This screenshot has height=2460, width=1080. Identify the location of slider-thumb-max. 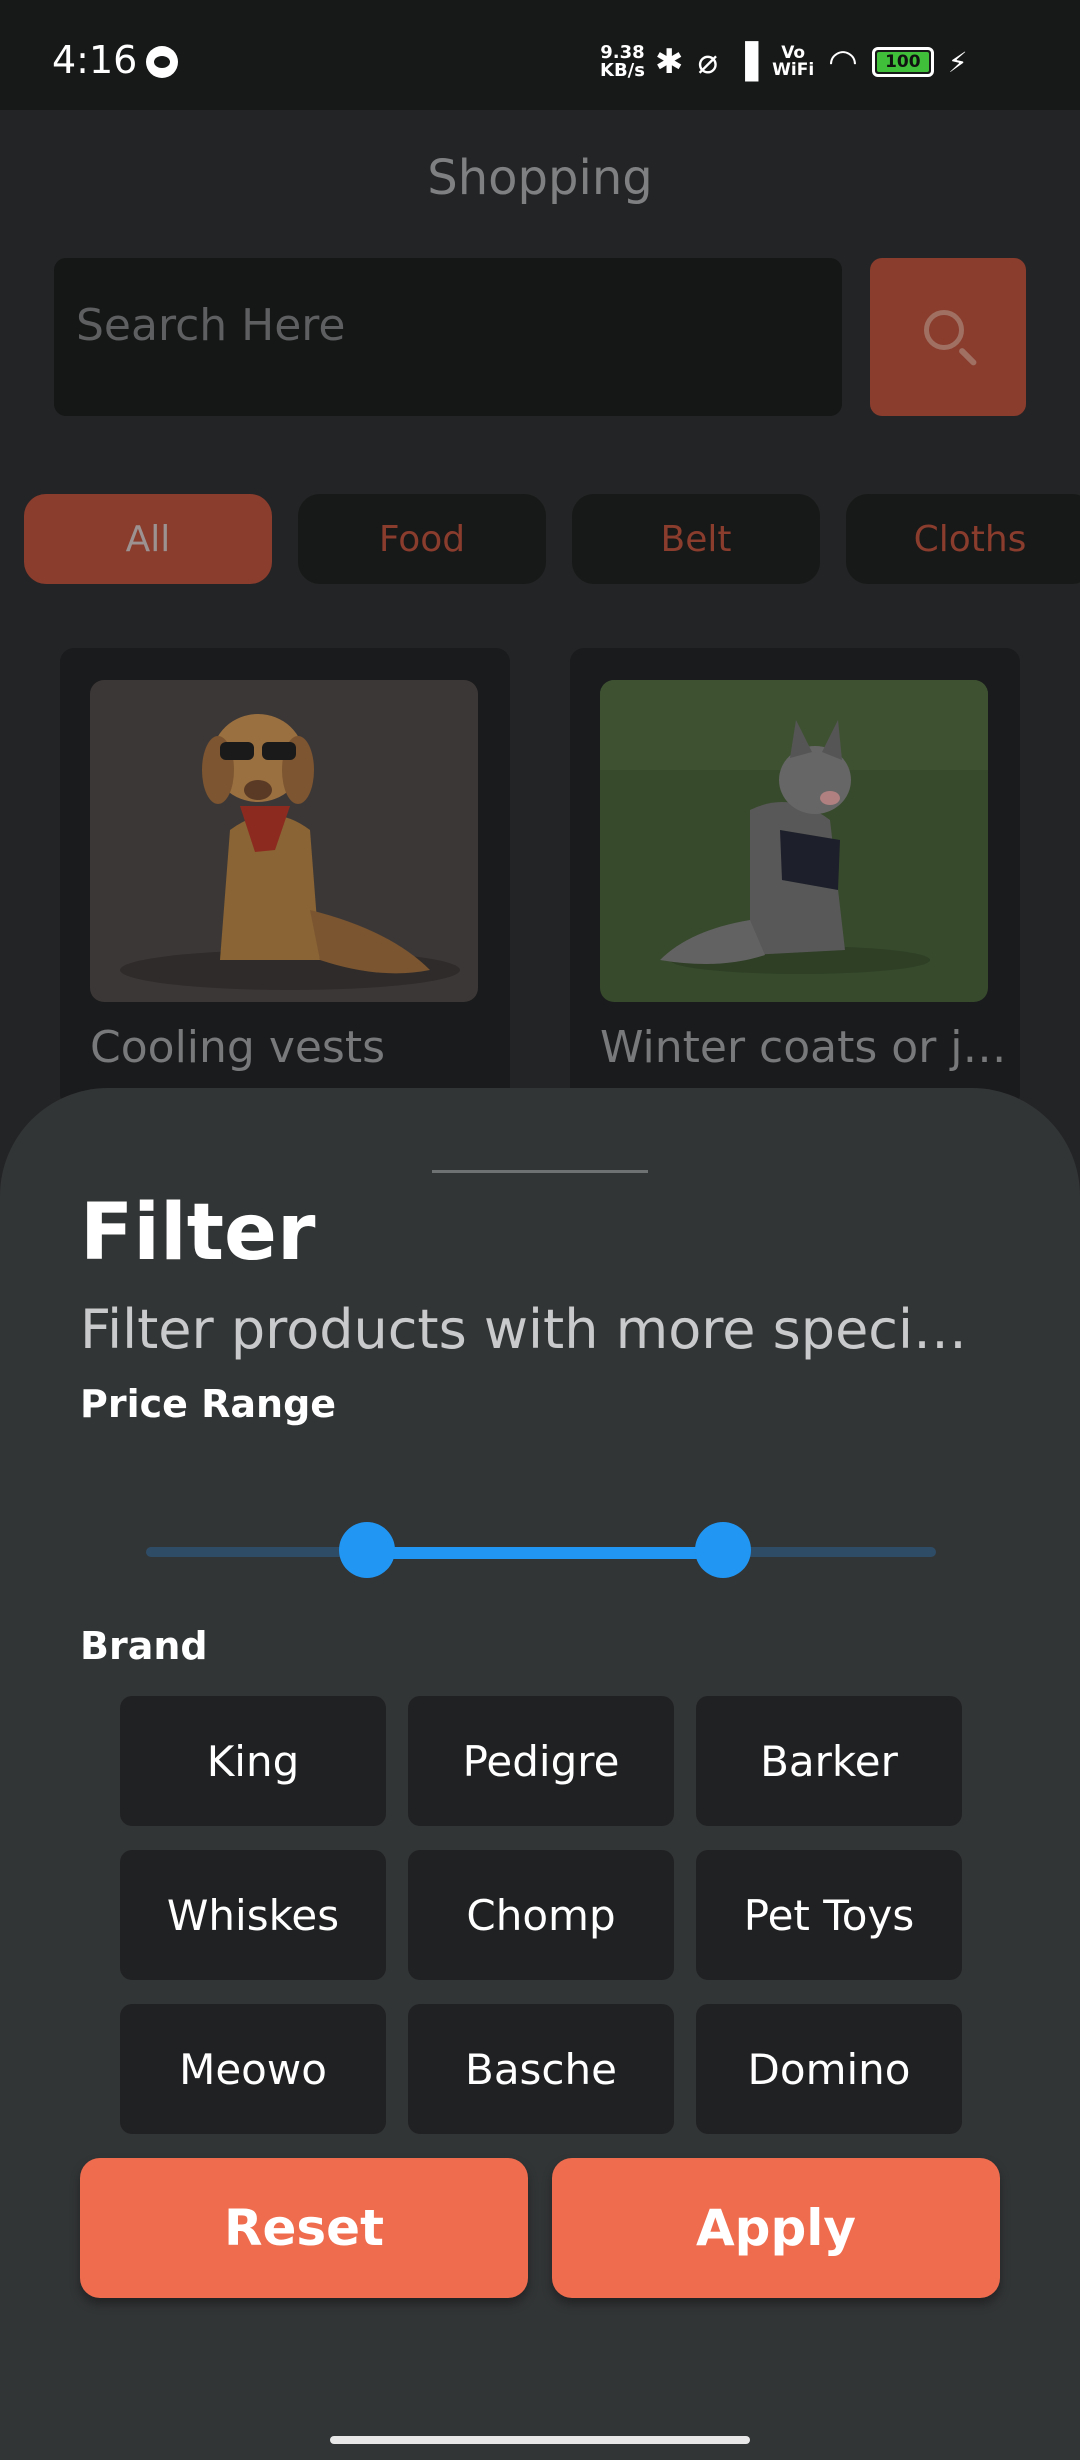
(722, 1550).